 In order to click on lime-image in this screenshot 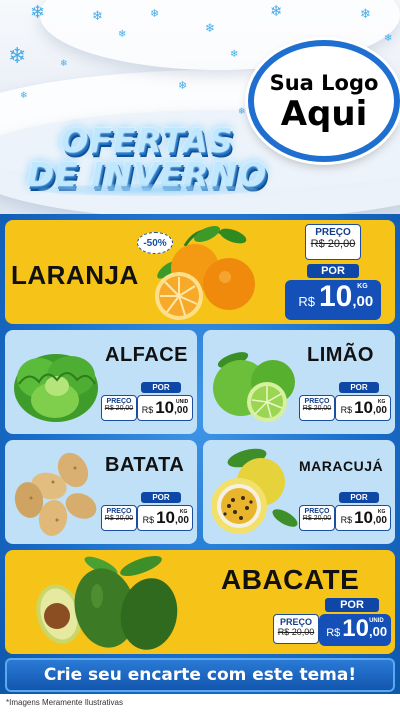, I will do `click(254, 387)`.